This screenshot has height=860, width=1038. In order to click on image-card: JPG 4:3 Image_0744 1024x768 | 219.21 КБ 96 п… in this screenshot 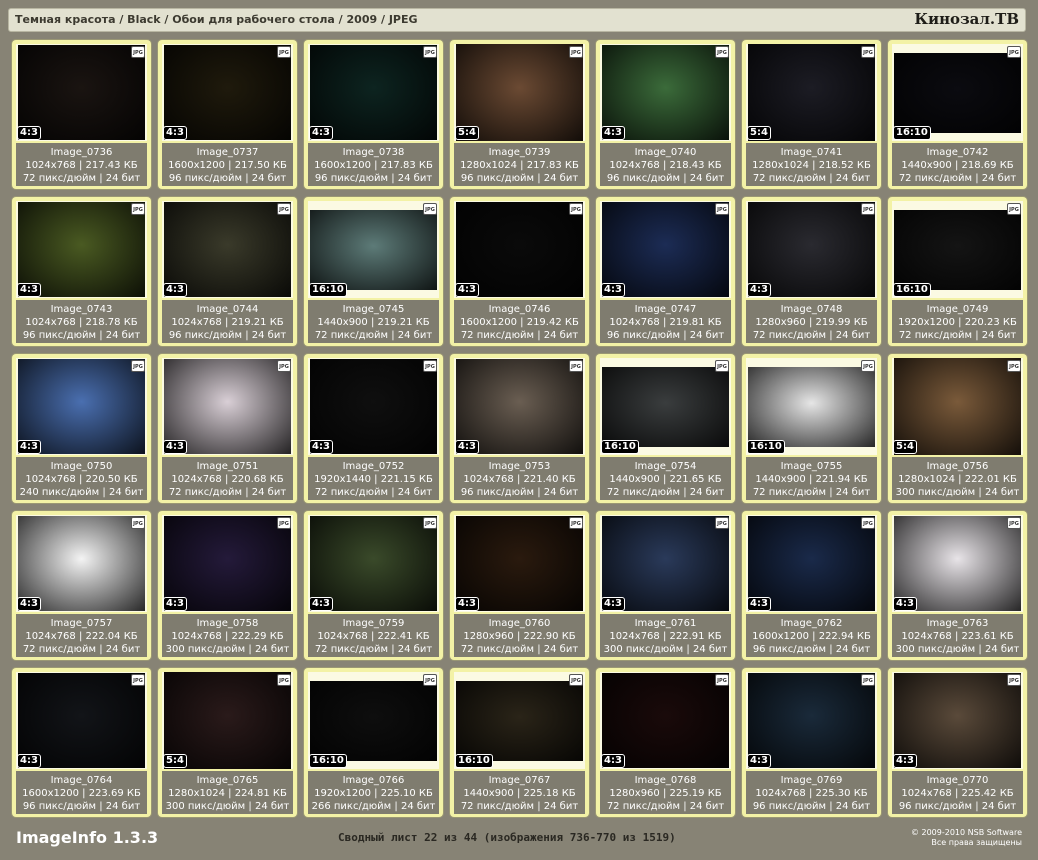, I will do `click(227, 271)`.